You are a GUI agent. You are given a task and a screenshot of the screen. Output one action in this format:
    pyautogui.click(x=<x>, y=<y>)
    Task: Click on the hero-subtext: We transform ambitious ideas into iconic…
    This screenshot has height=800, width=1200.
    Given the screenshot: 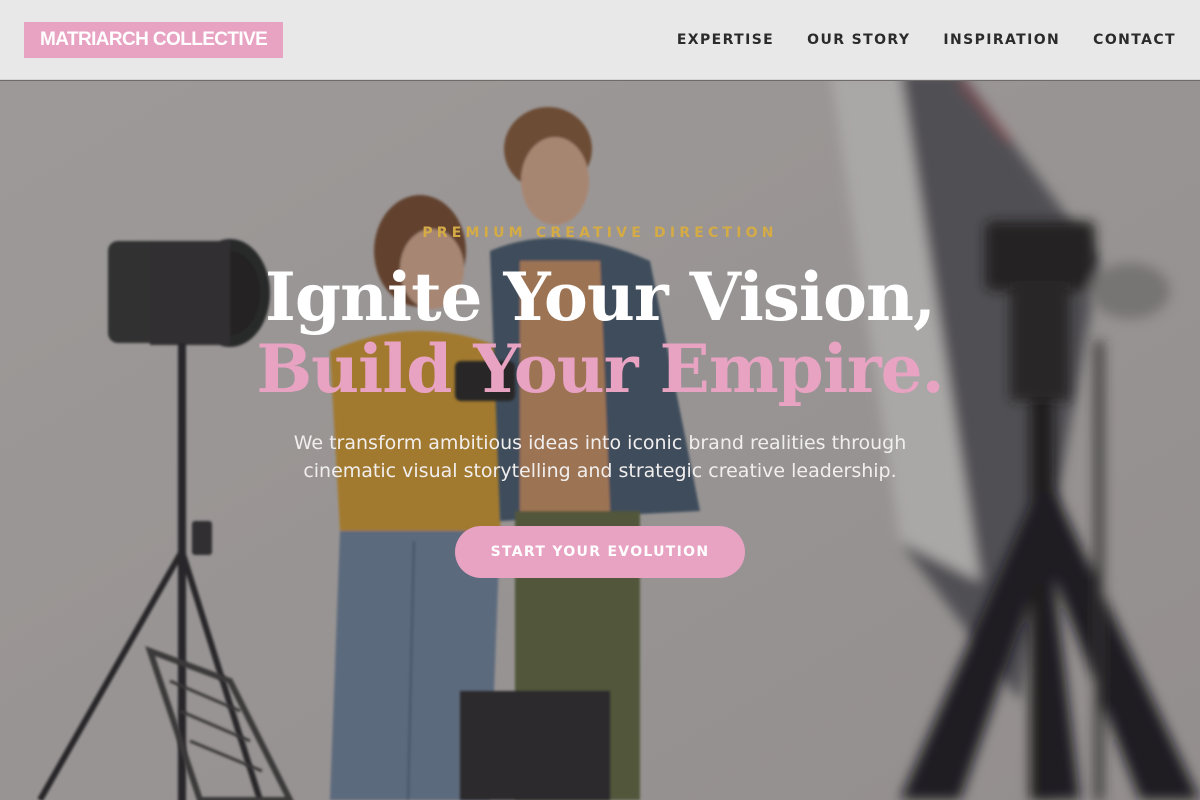 What is the action you would take?
    pyautogui.click(x=600, y=457)
    